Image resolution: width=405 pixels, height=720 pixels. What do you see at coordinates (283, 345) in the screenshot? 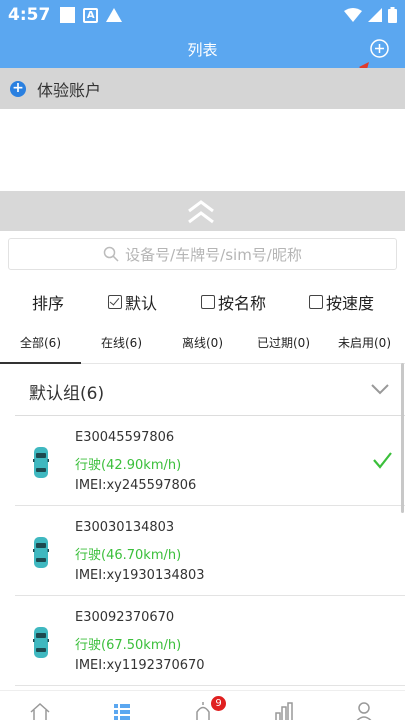
I see `tab-expired: 已过期(0)` at bounding box center [283, 345].